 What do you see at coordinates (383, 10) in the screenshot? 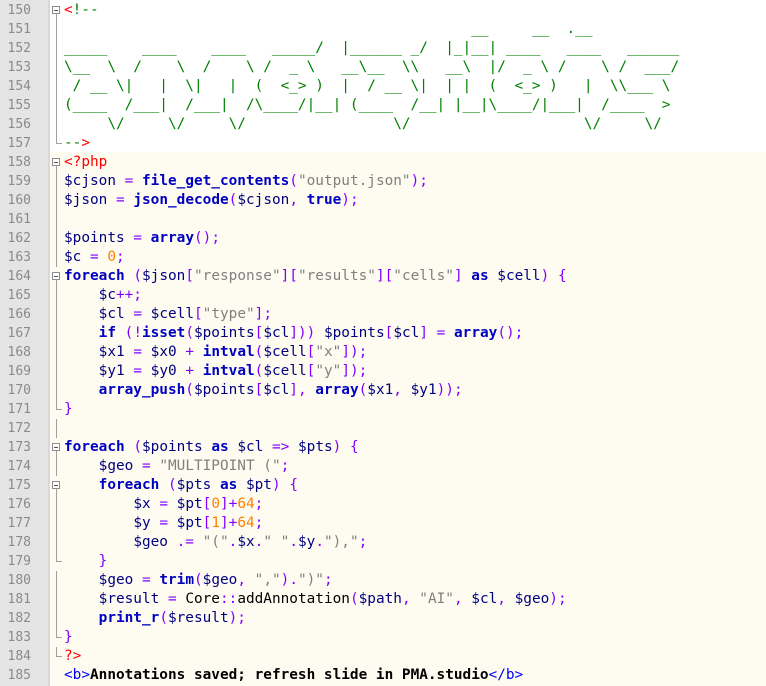
I see `code-line: 150 <!--` at bounding box center [383, 10].